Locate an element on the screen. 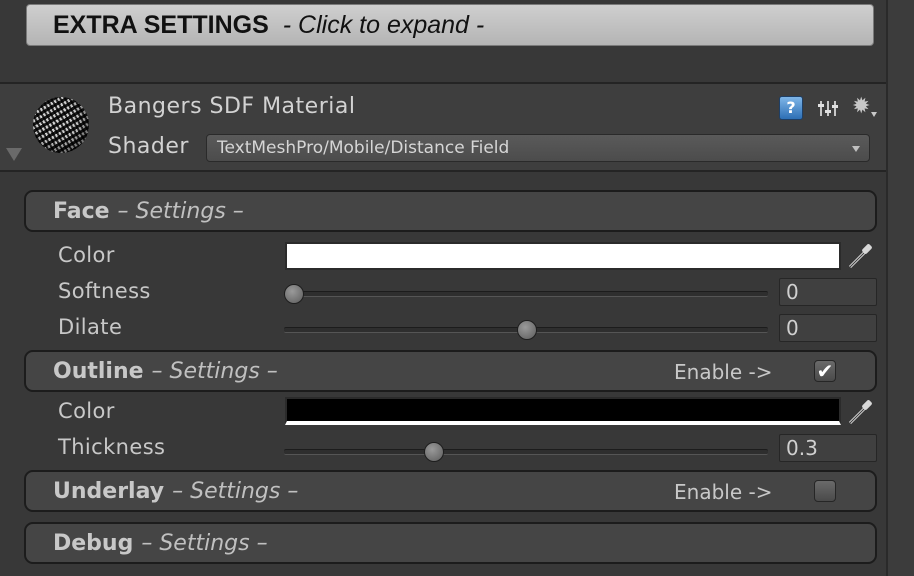 Image resolution: width=914 pixels, height=576 pixels. divider is located at coordinates (443, 171).